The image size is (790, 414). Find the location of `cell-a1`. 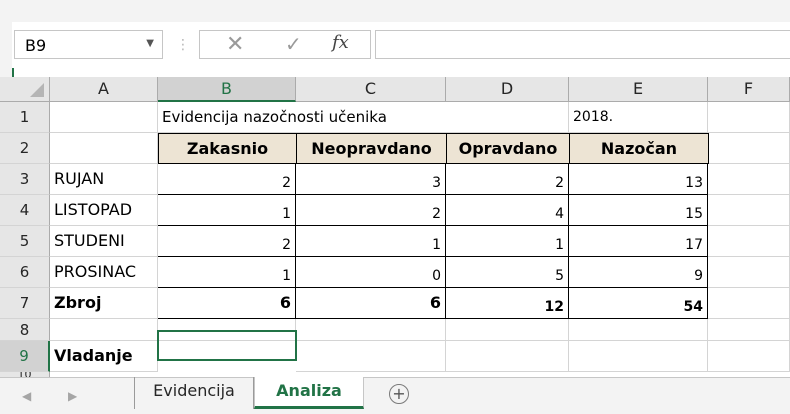

cell-a1 is located at coordinates (104, 117).